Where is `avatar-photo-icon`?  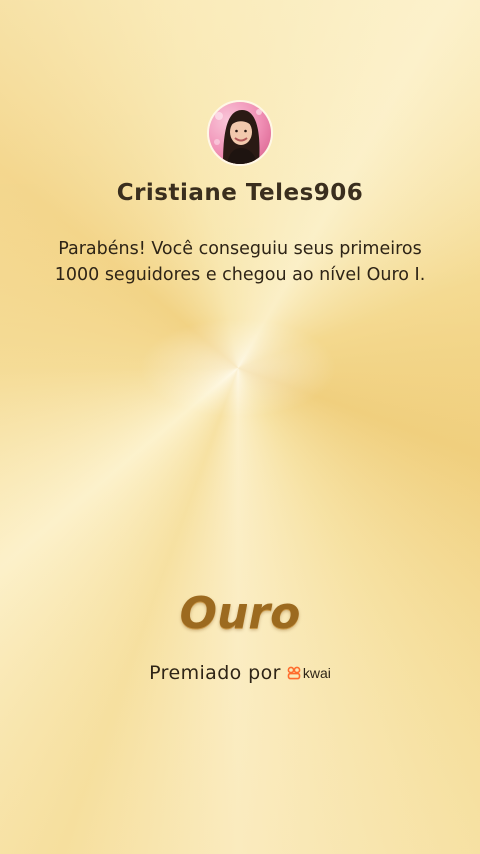 avatar-photo-icon is located at coordinates (240, 133).